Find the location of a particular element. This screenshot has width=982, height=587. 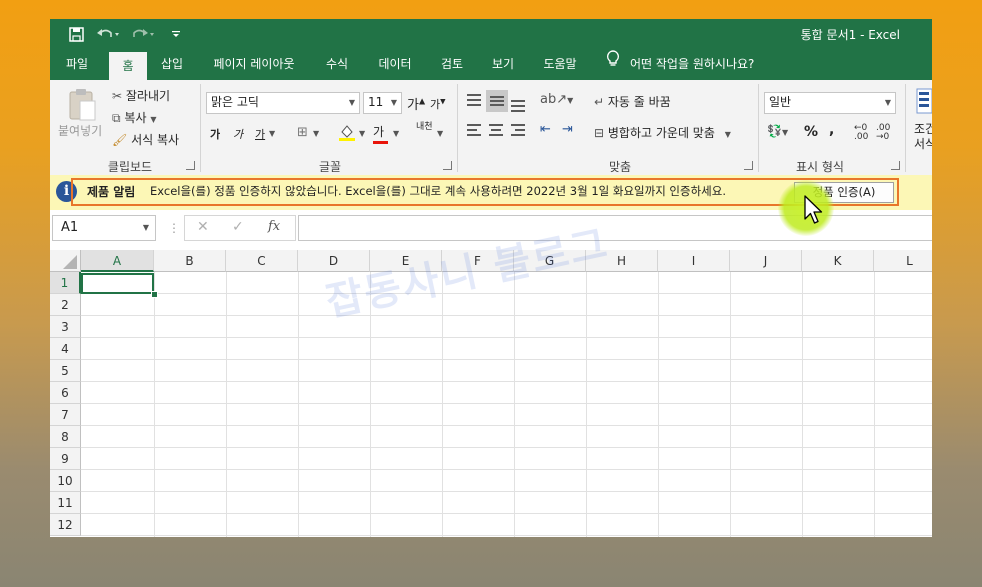

insert-function-icon: fx is located at coordinates (274, 226).